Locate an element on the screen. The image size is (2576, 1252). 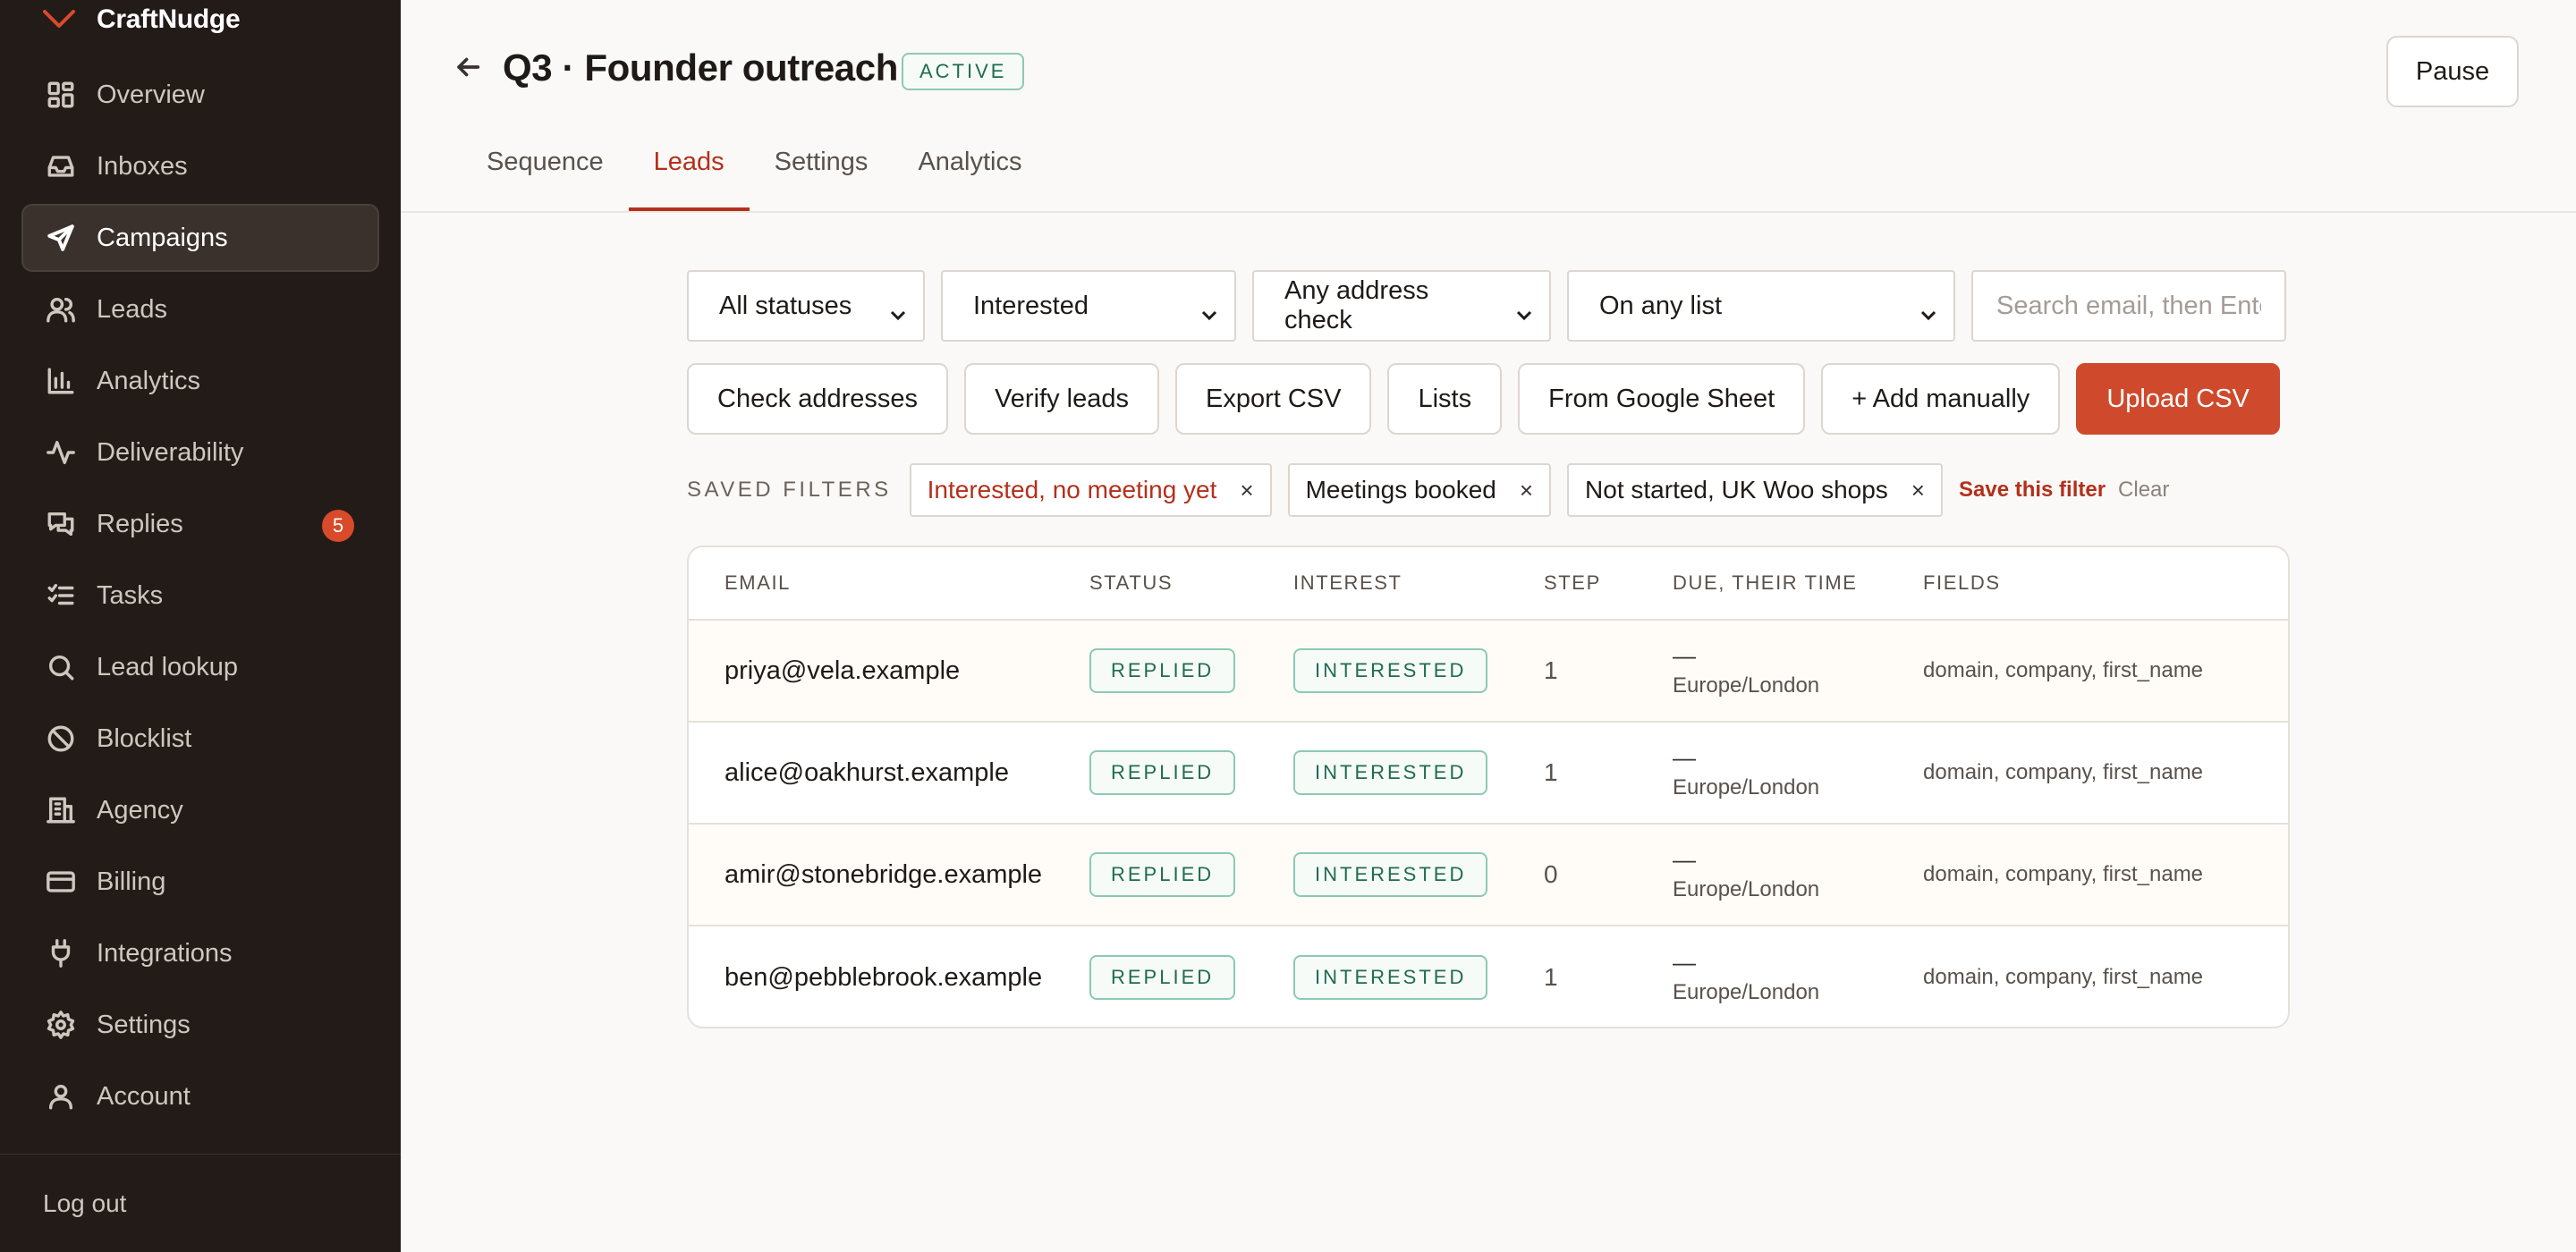
status-filter-value: All statuses is located at coordinates (785, 305).